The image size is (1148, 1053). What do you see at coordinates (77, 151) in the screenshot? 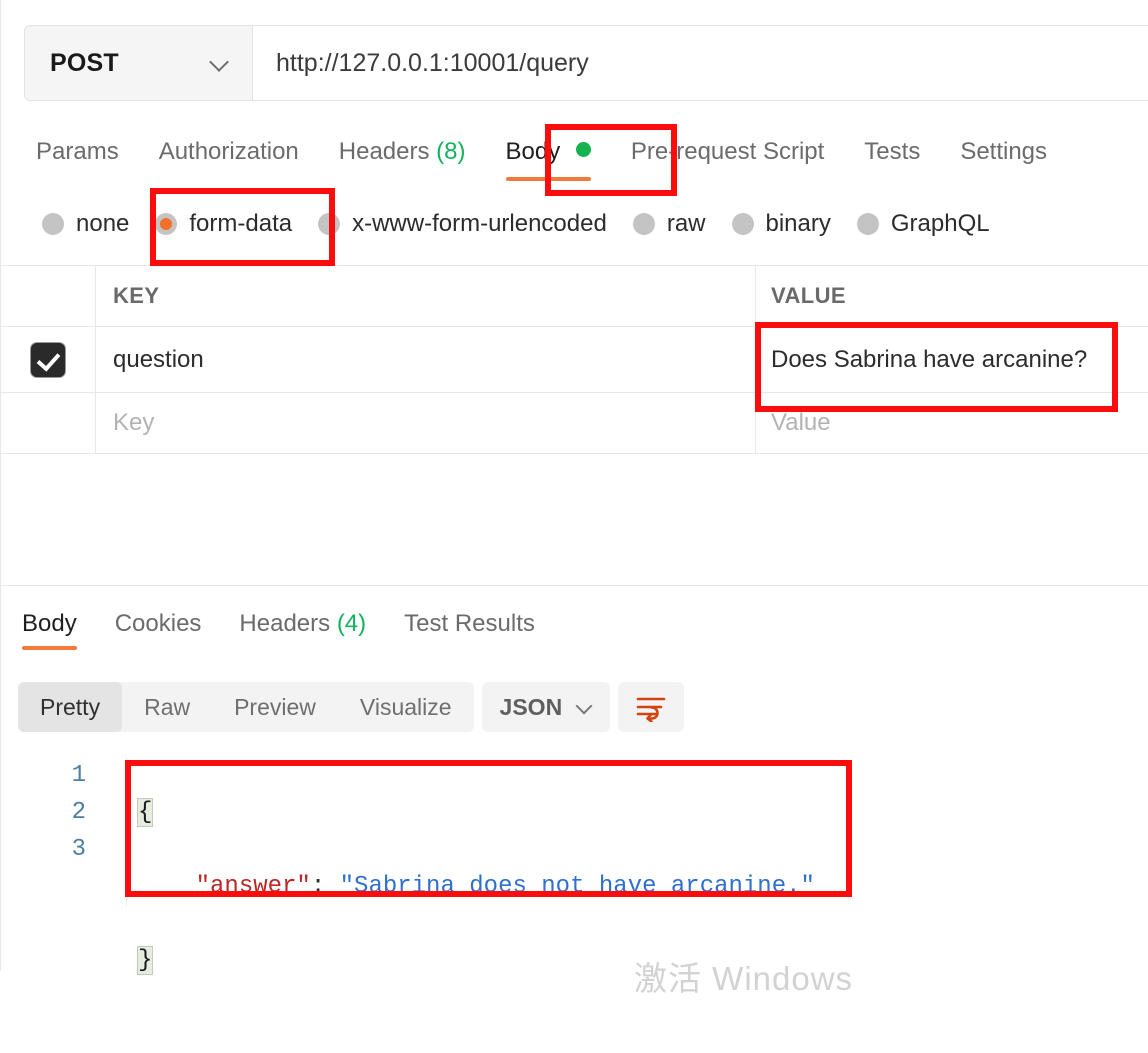
I see `tab-params-label: Params` at bounding box center [77, 151].